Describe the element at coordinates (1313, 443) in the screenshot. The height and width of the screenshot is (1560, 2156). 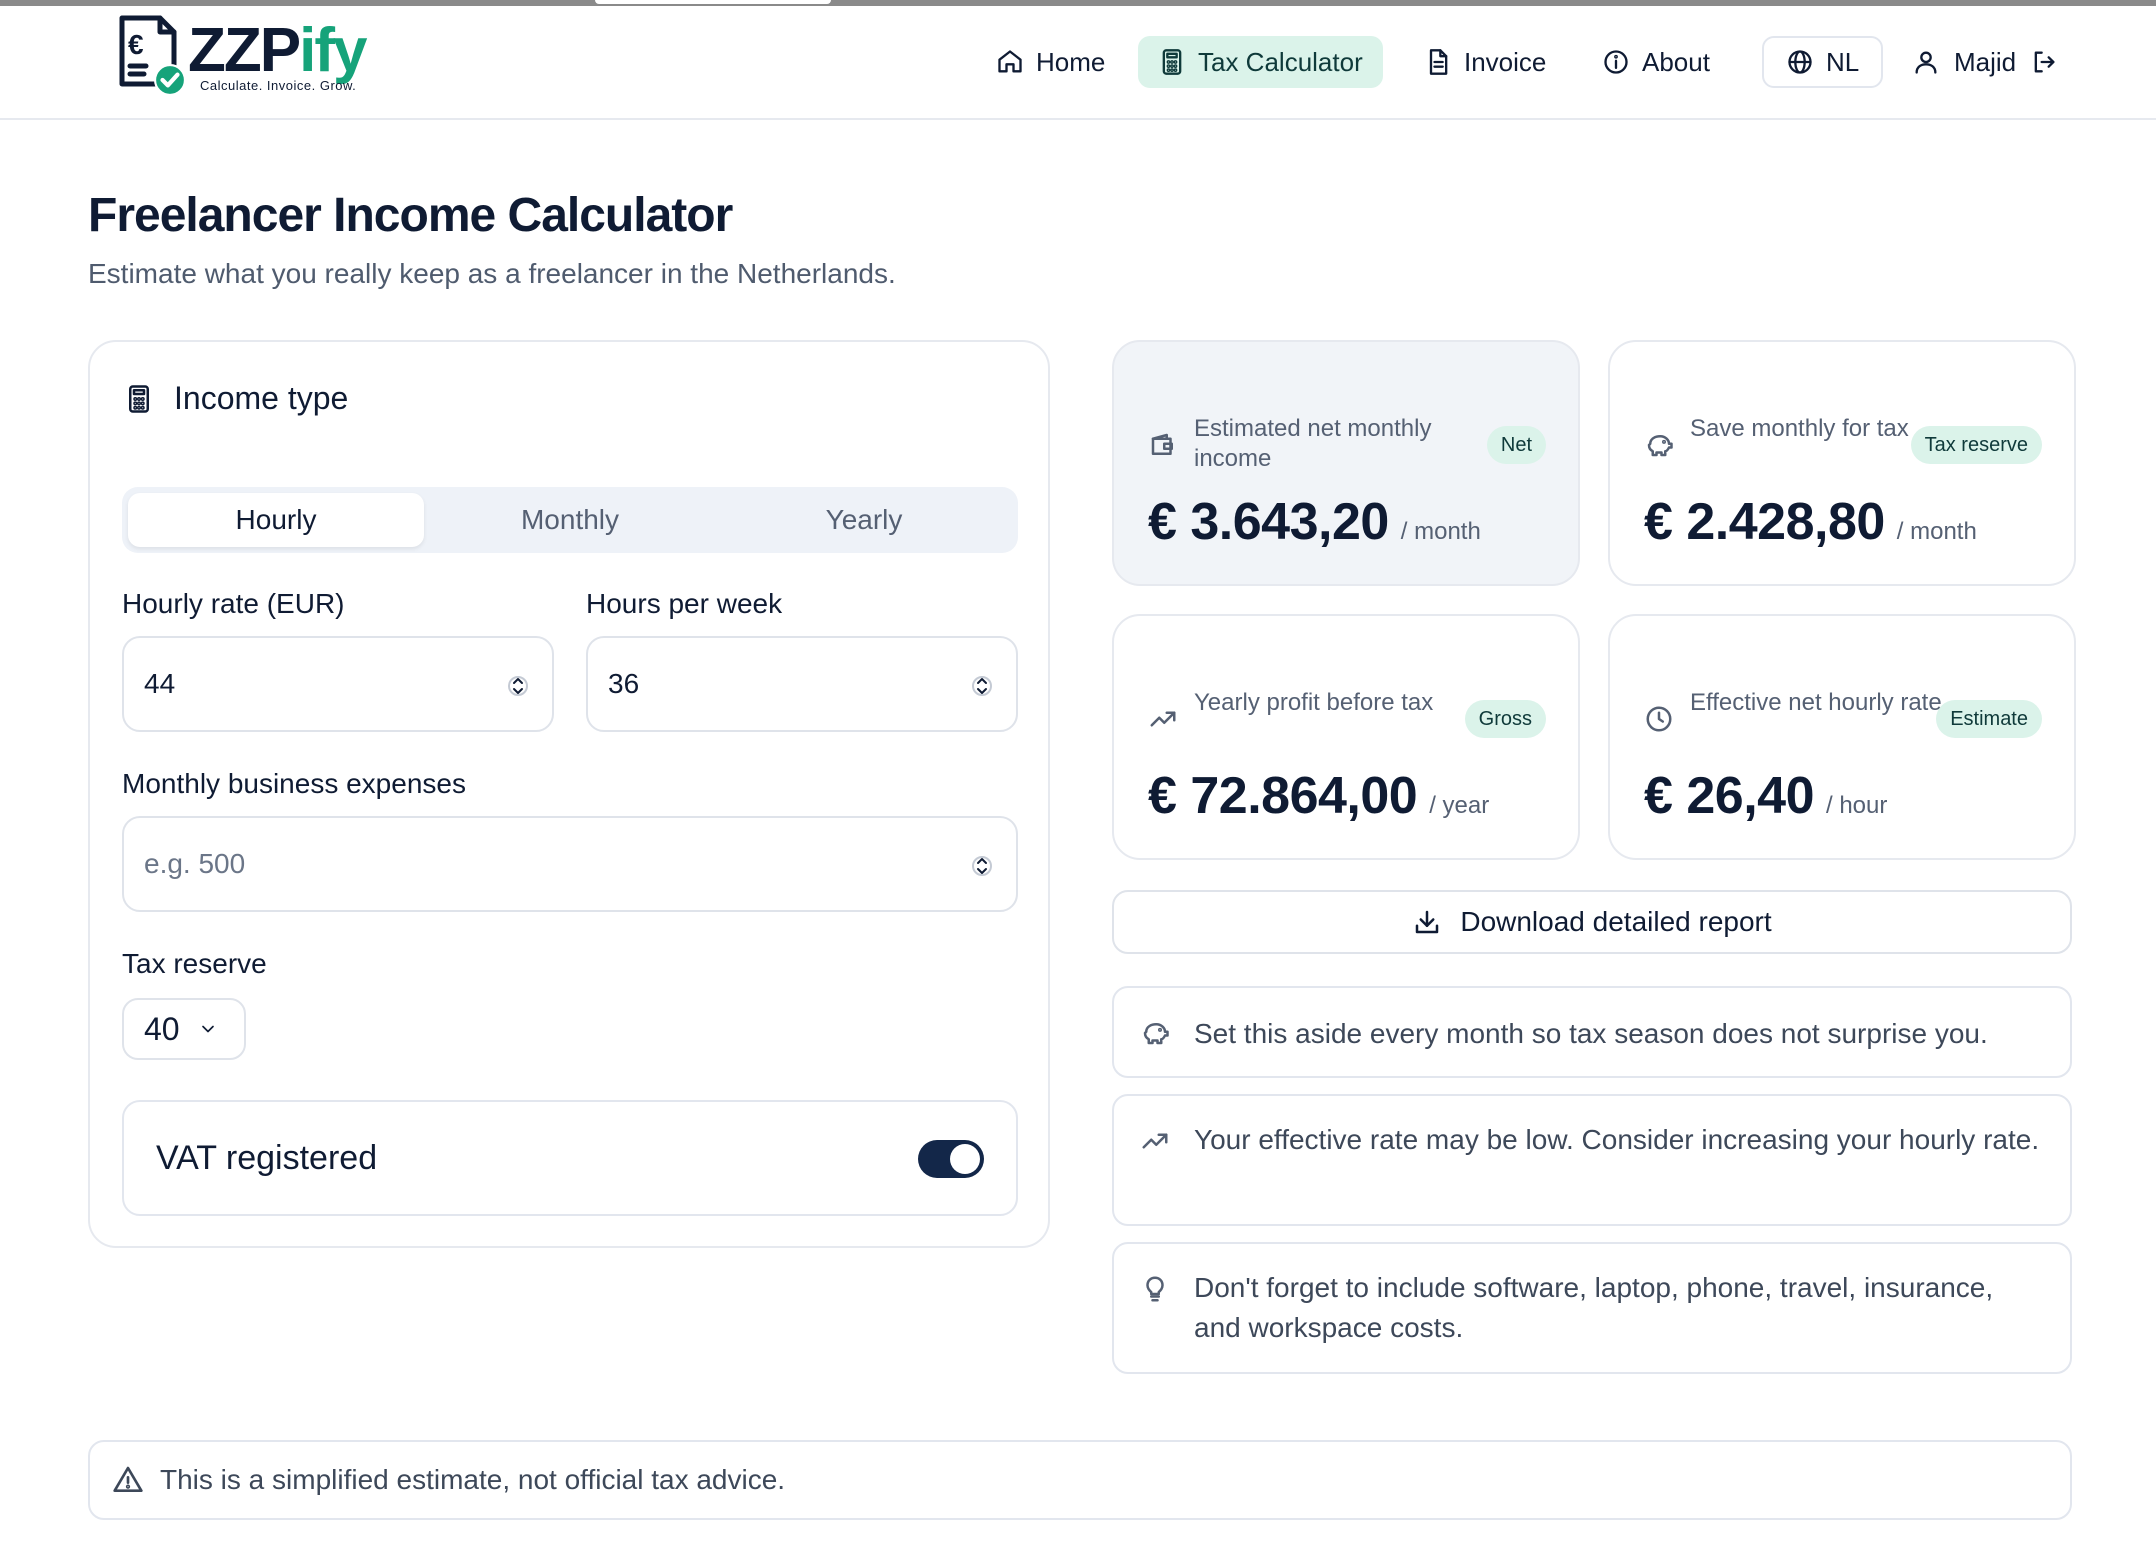
I see `stat-net-monthly-label: Estimated net monthly income` at that location.